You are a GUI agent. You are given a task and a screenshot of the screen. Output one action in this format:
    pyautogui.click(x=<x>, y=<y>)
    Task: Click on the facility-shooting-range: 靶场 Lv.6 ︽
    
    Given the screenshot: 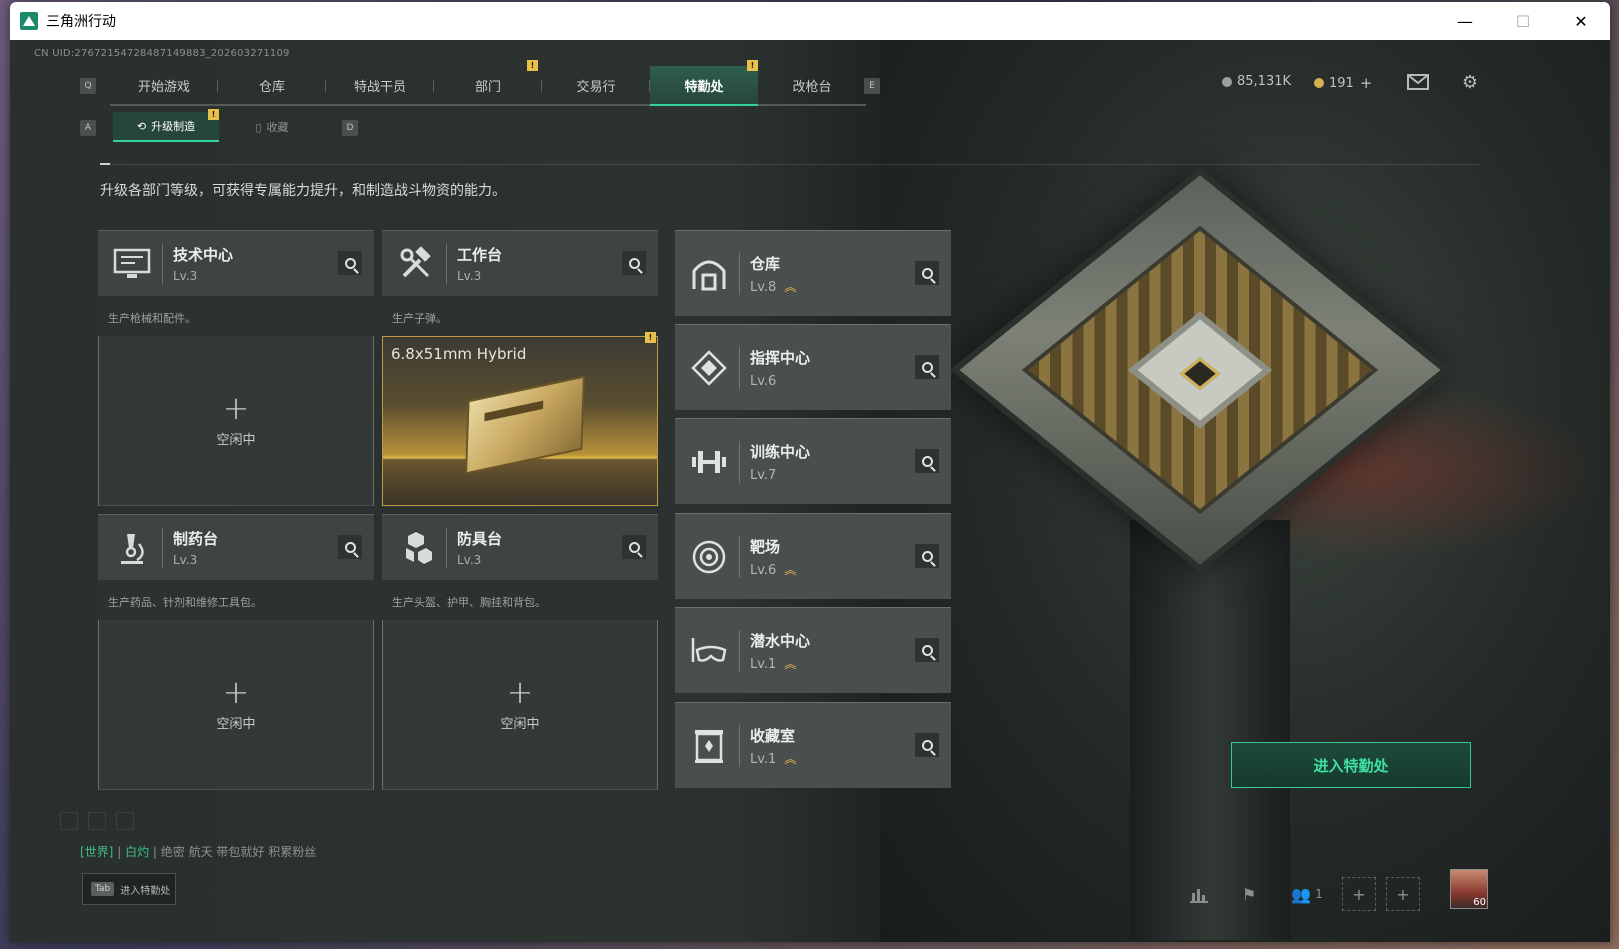 What is the action you would take?
    pyautogui.click(x=813, y=556)
    